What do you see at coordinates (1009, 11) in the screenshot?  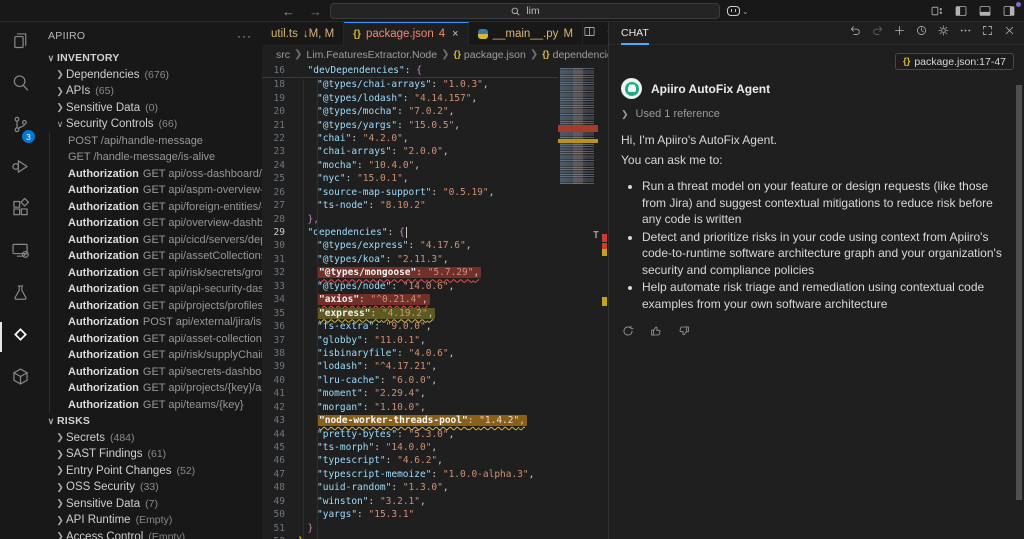 I see `panel-right-icon` at bounding box center [1009, 11].